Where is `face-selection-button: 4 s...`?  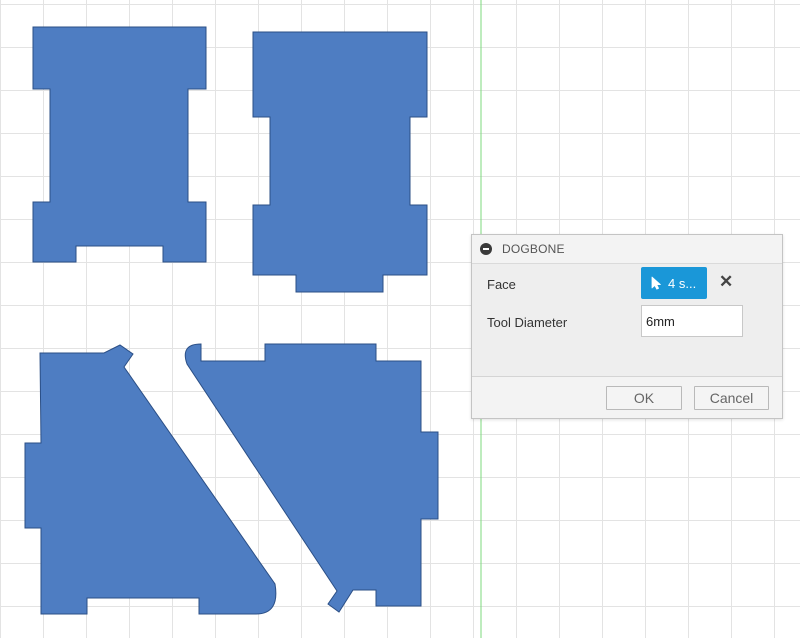
face-selection-button: 4 s... is located at coordinates (674, 283).